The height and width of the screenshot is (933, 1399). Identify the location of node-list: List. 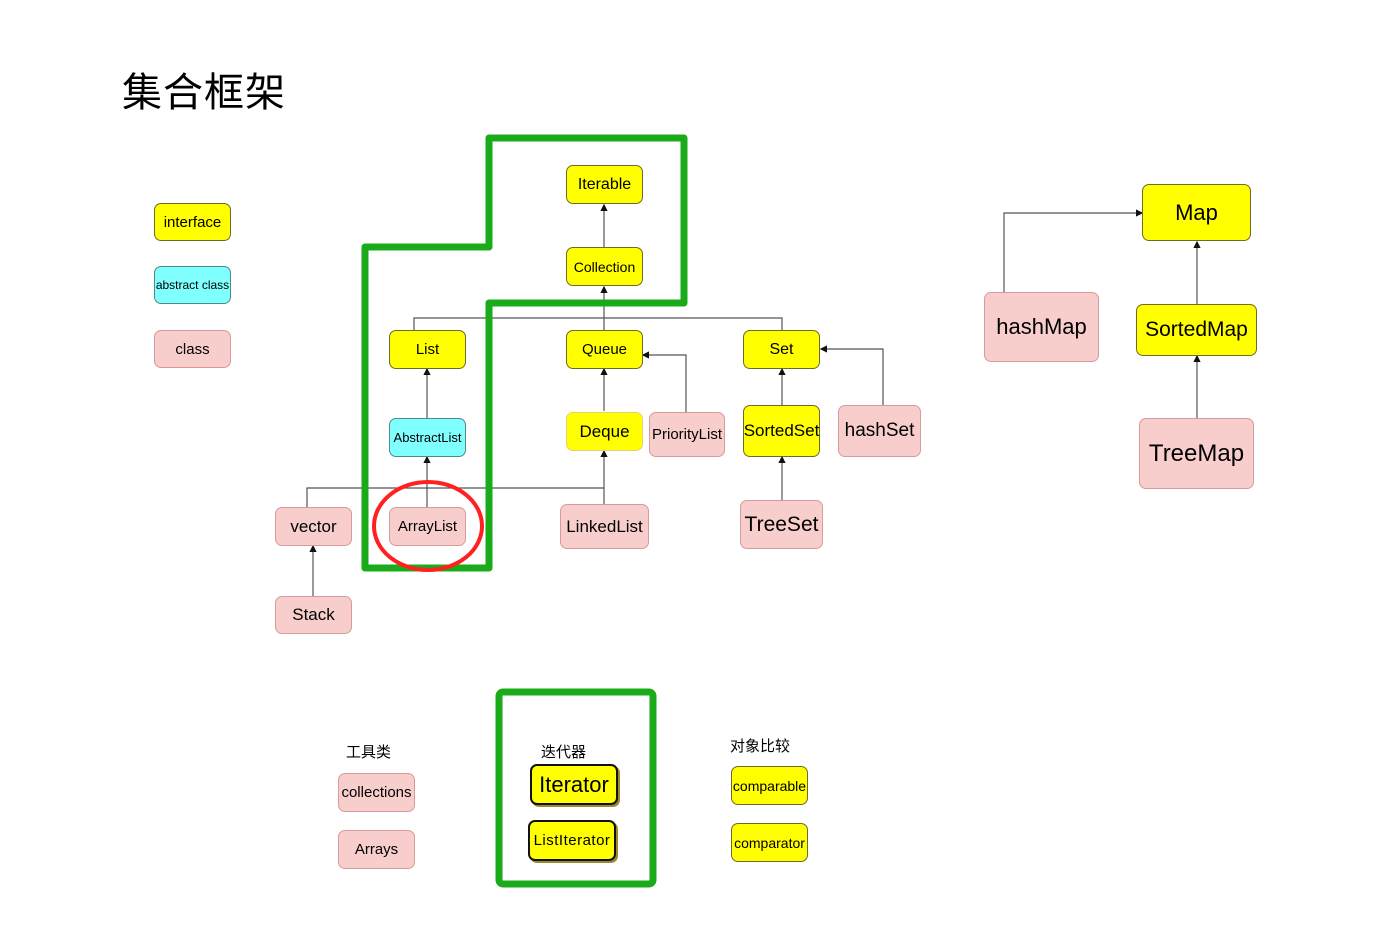
(427, 349).